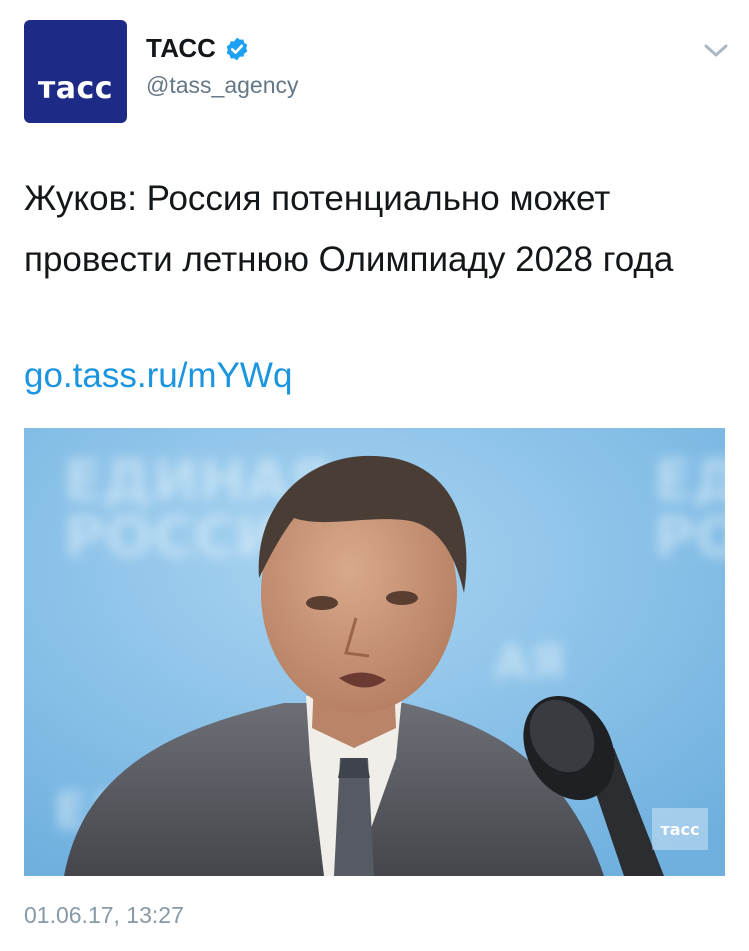 The image size is (749, 951). I want to click on tweet-link: go.tass.ru/mYWq, so click(158, 376).